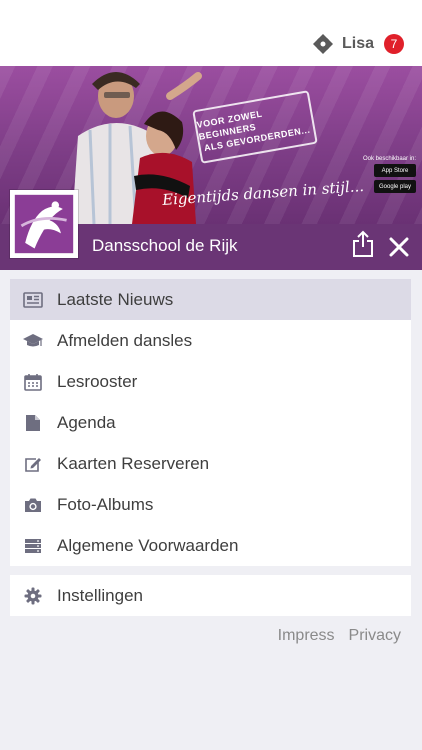 The width and height of the screenshot is (422, 750). What do you see at coordinates (33, 300) in the screenshot?
I see `newspaper-icon` at bounding box center [33, 300].